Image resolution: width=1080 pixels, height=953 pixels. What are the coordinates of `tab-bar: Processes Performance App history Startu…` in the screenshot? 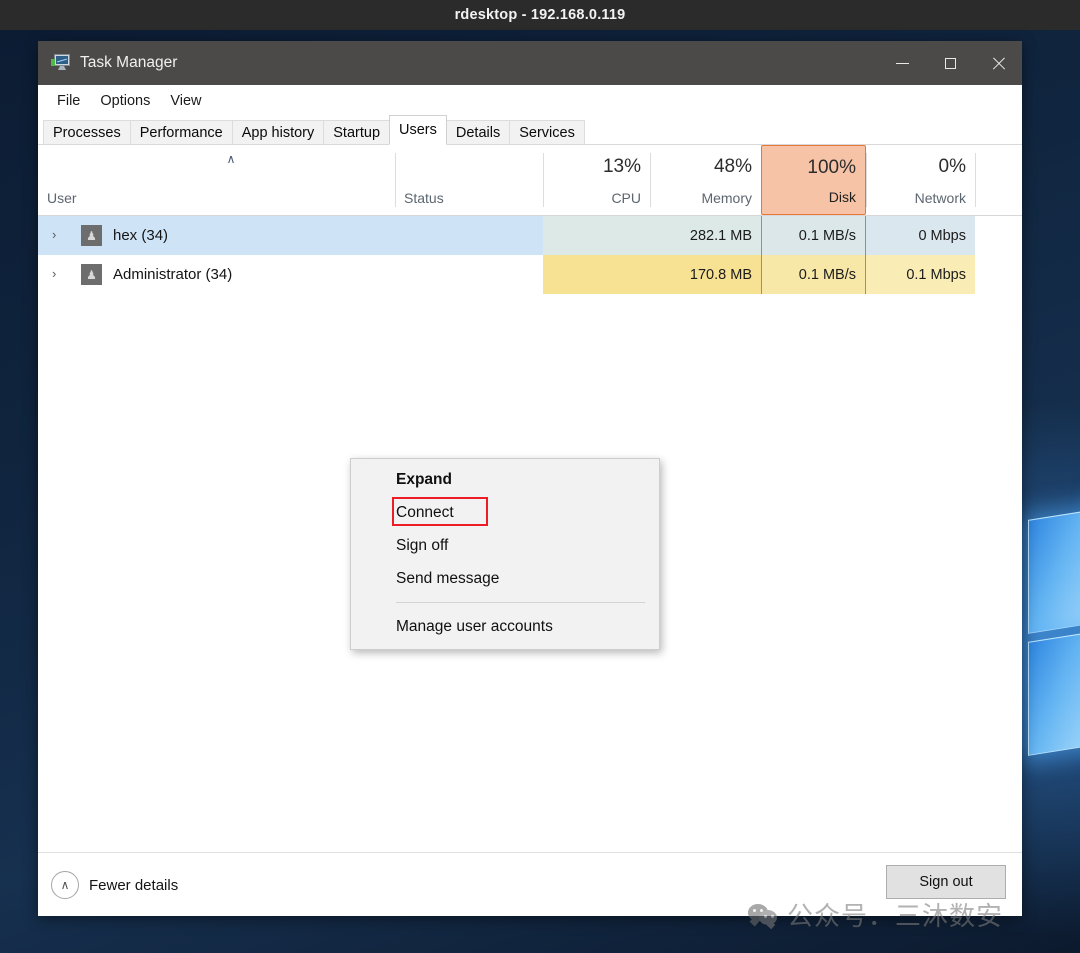 It's located at (530, 130).